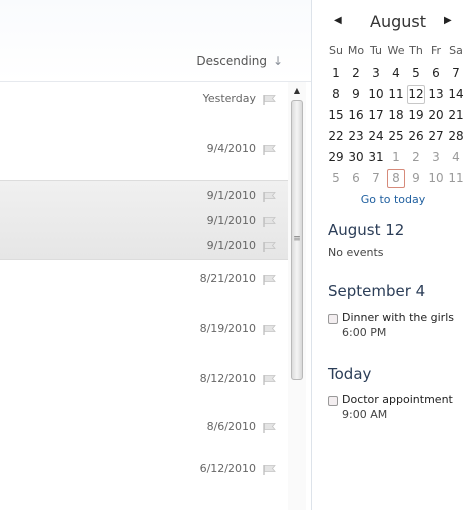 The width and height of the screenshot is (474, 510). I want to click on calendar-day: 4, so click(396, 73).